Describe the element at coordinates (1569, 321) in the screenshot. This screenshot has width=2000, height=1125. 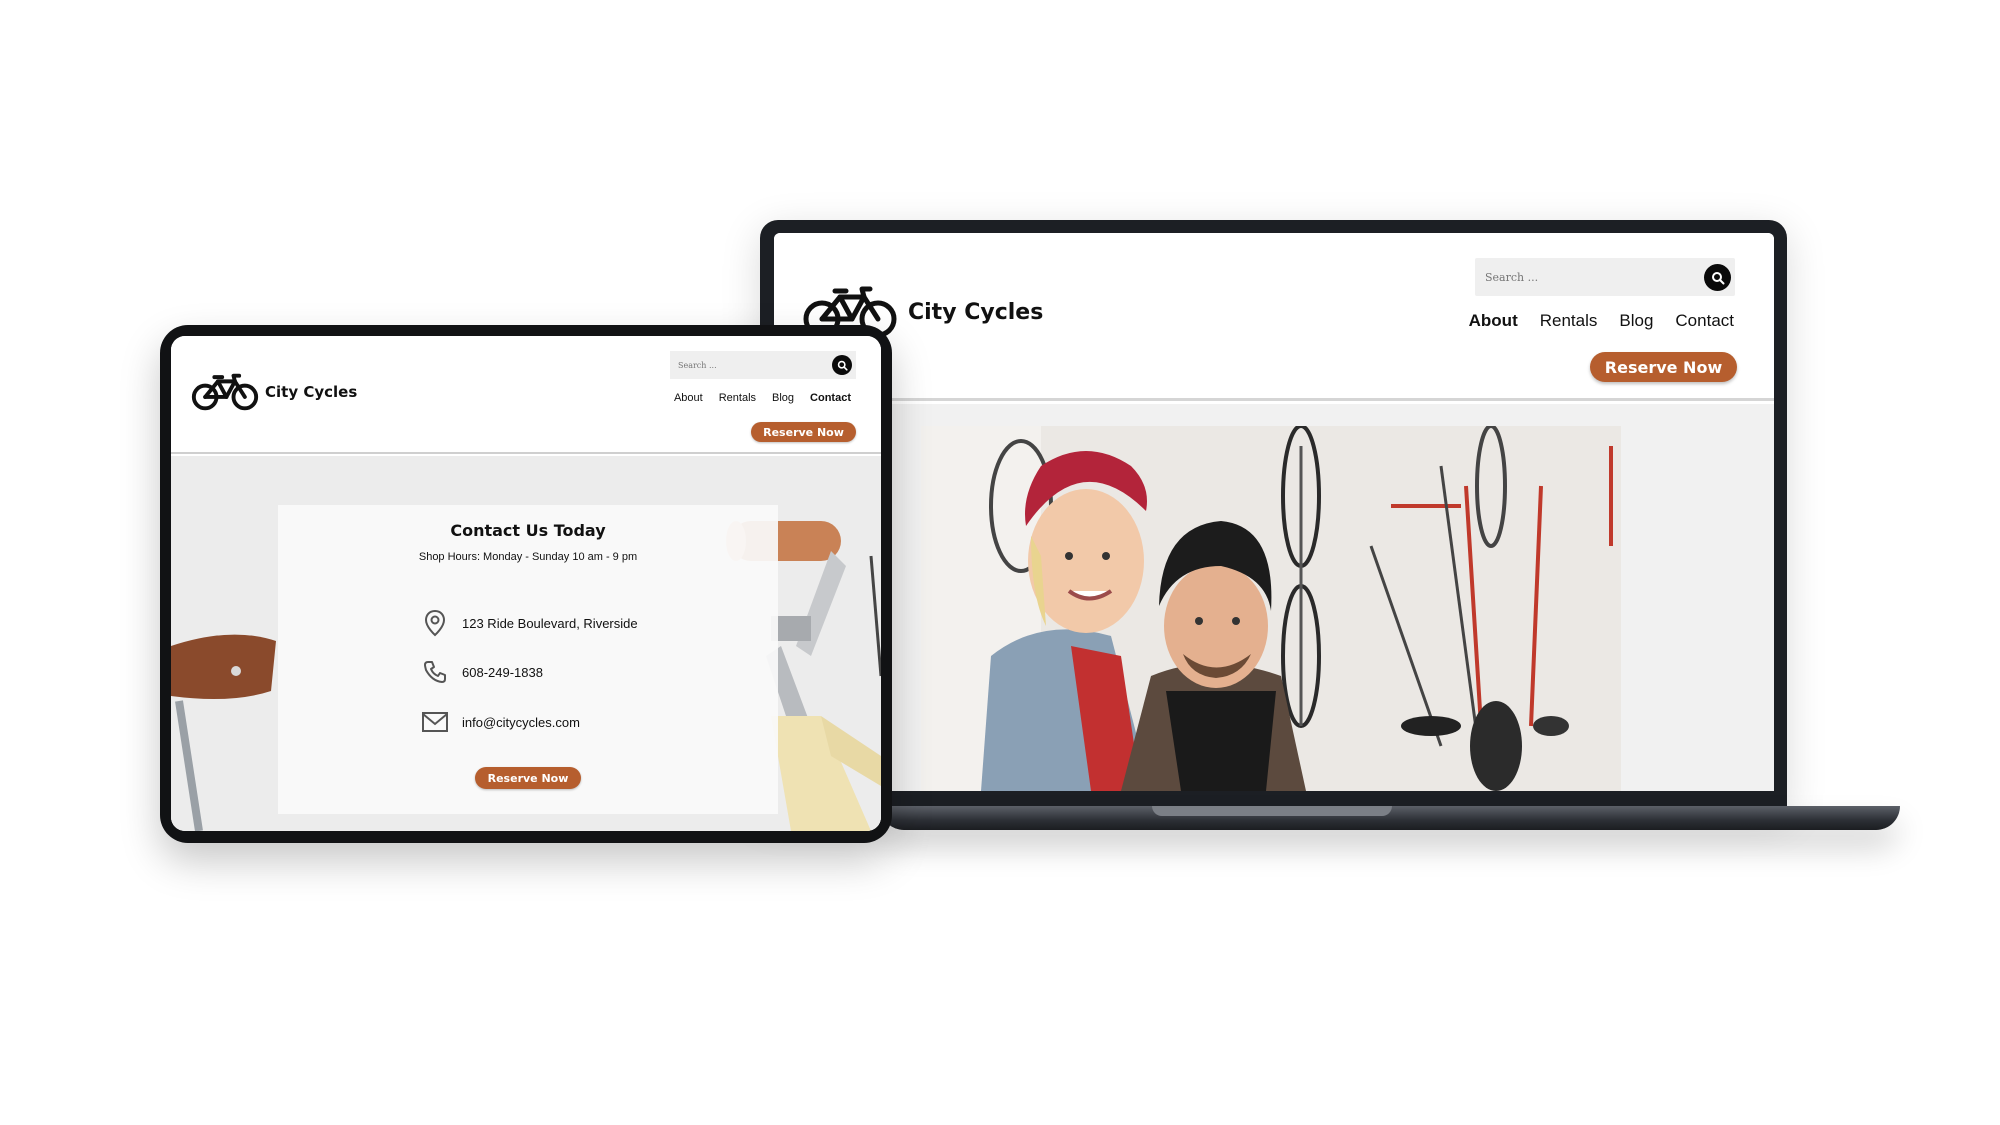
I see `laptop-nav-rentals: Rentals` at that location.